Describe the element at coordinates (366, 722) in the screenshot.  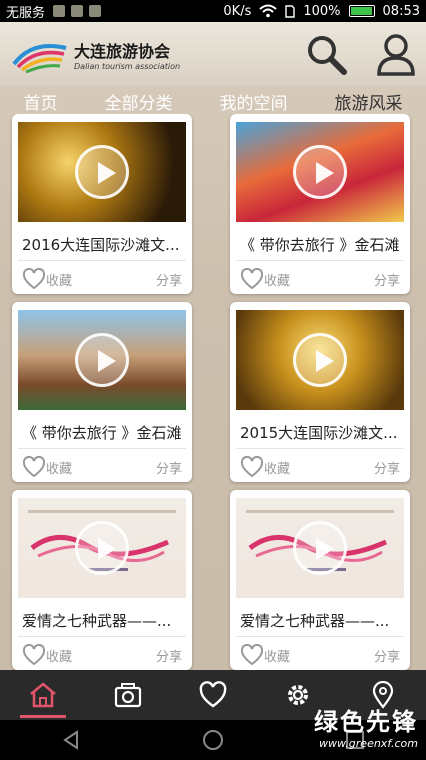
I see `watermark-title: 绿色先锋` at that location.